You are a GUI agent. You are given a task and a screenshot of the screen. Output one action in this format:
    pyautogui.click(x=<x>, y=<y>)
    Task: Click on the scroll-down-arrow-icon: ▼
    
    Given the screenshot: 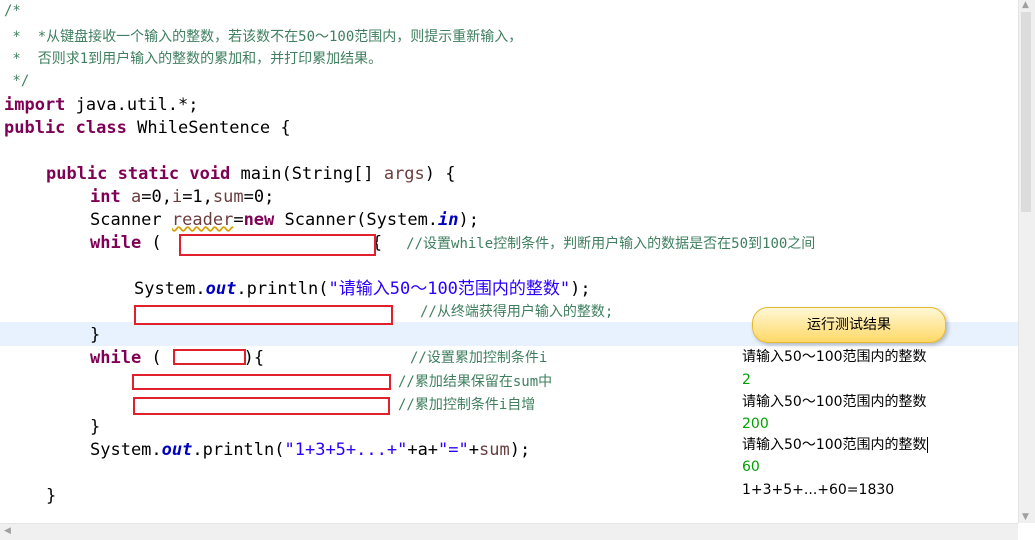 What is the action you would take?
    pyautogui.click(x=1025, y=517)
    